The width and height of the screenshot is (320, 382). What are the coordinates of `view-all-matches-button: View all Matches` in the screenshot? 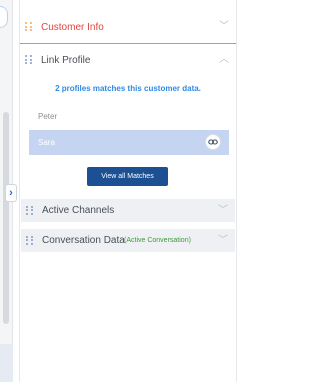 It's located at (127, 176).